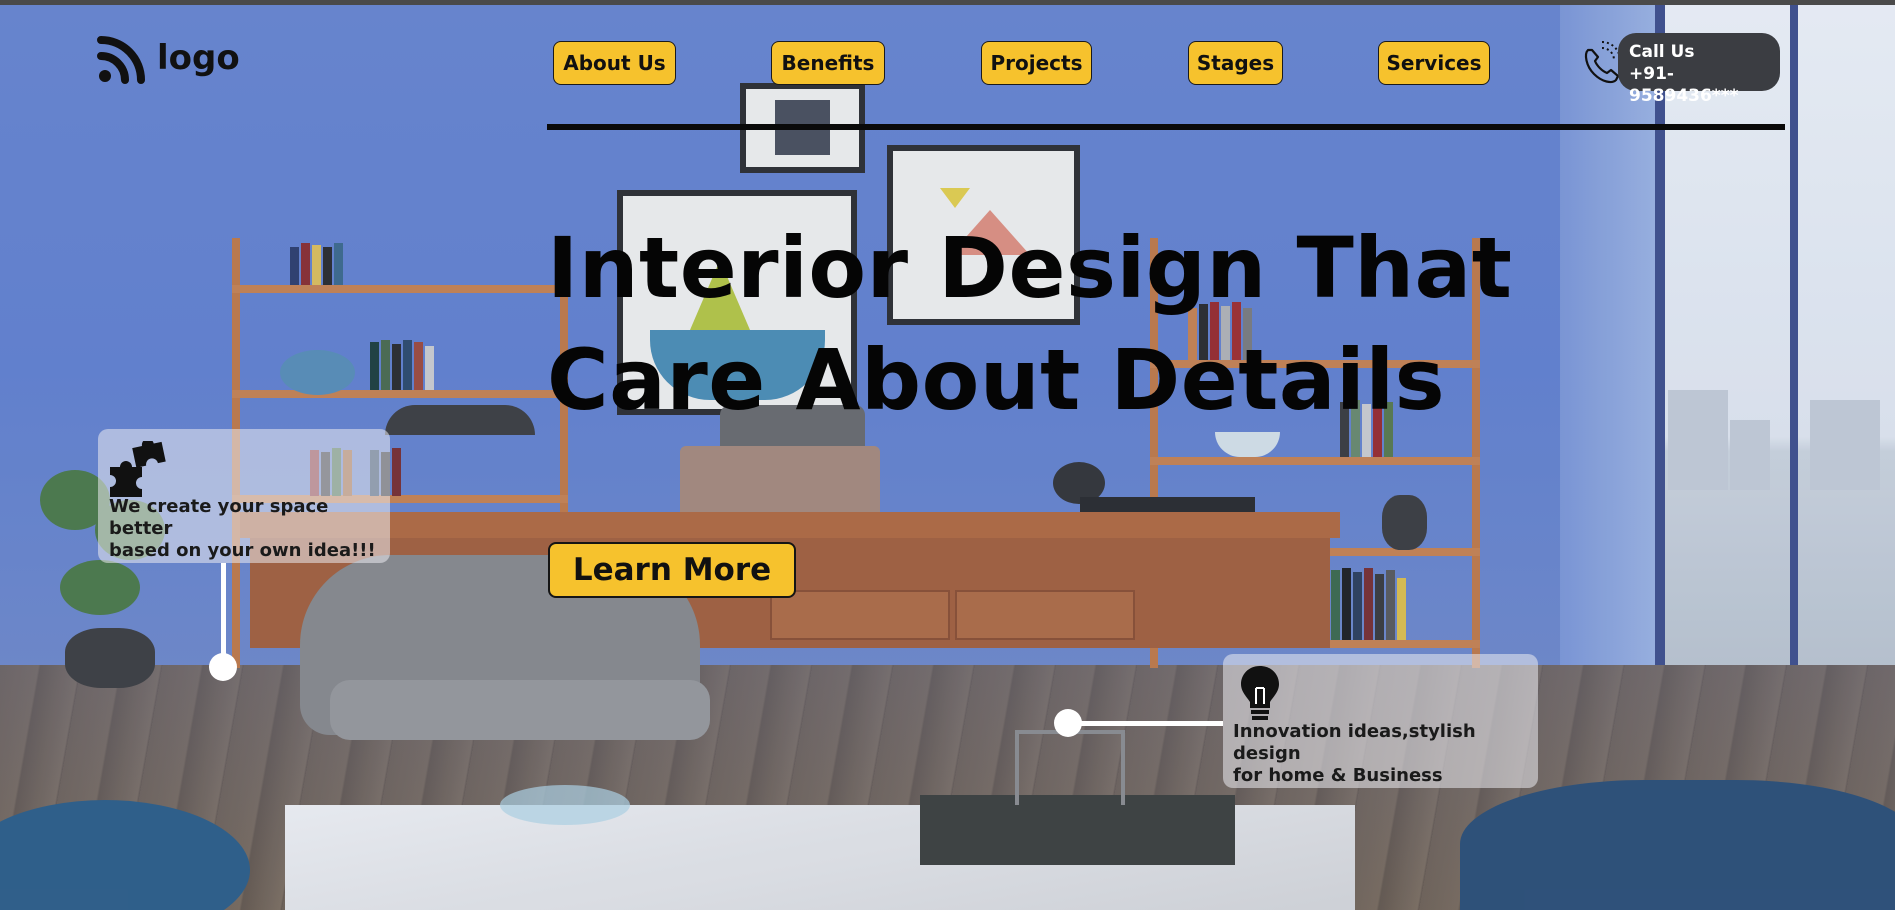 The width and height of the screenshot is (1895, 910). I want to click on nav-services: Services, so click(1434, 63).